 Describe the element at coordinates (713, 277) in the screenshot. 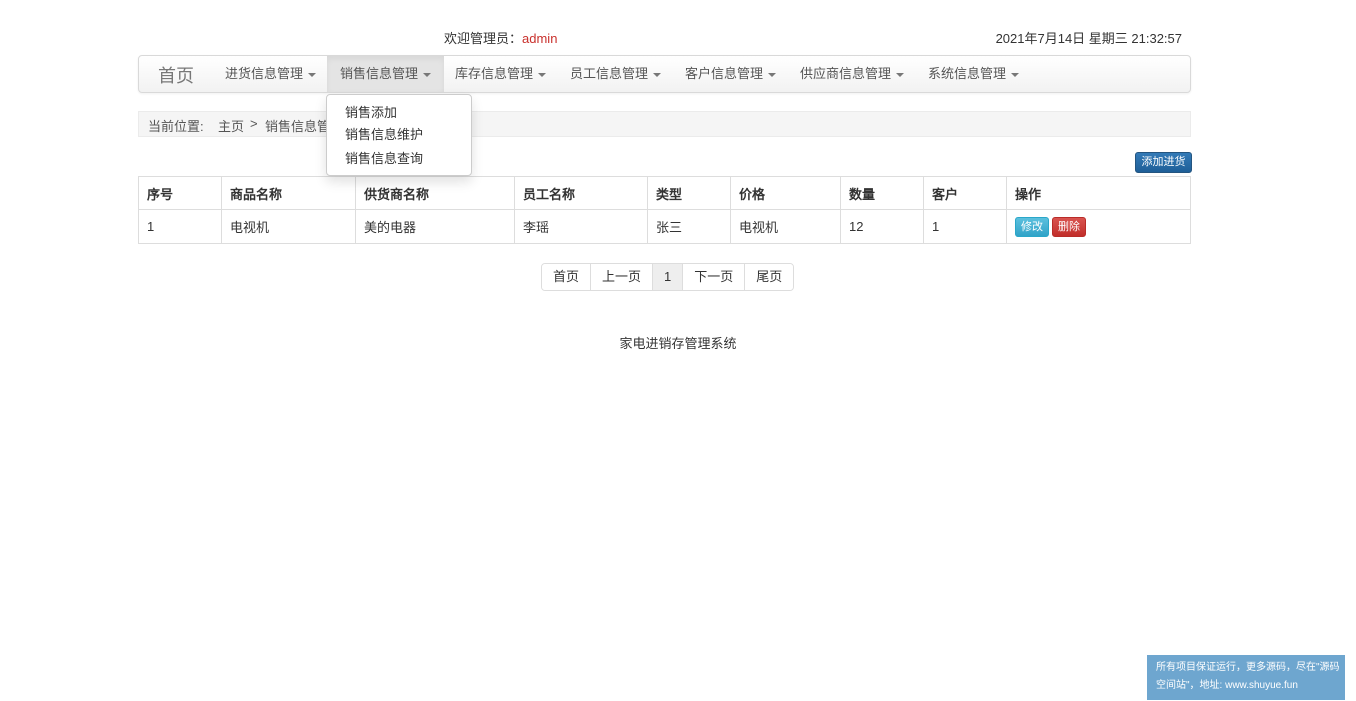

I see `pagination-next: 下一页` at that location.